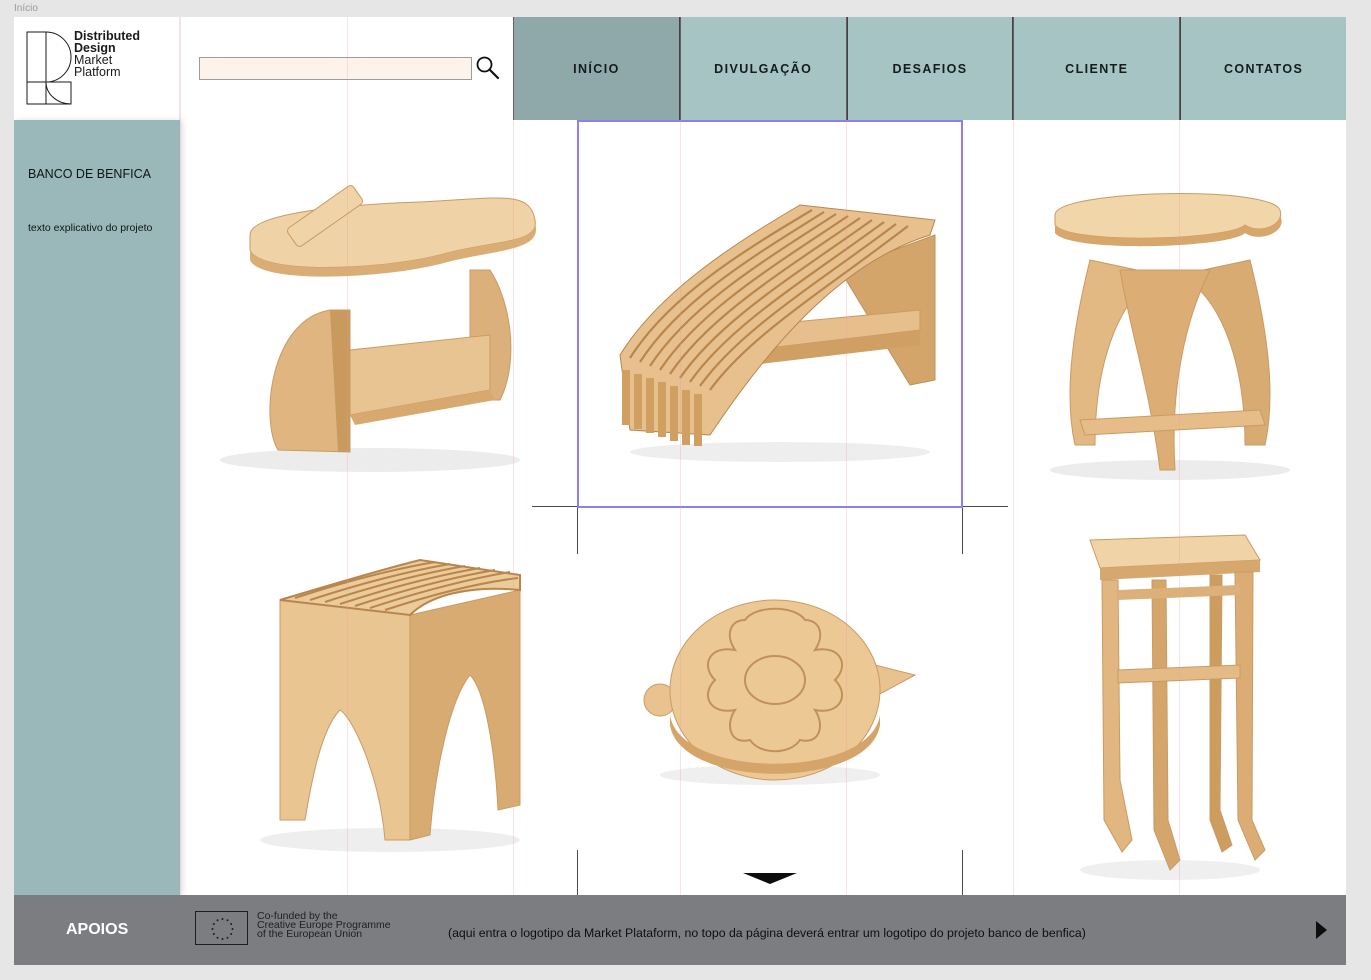  Describe the element at coordinates (770, 878) in the screenshot. I see `scroll-down-arrow-icon` at that location.